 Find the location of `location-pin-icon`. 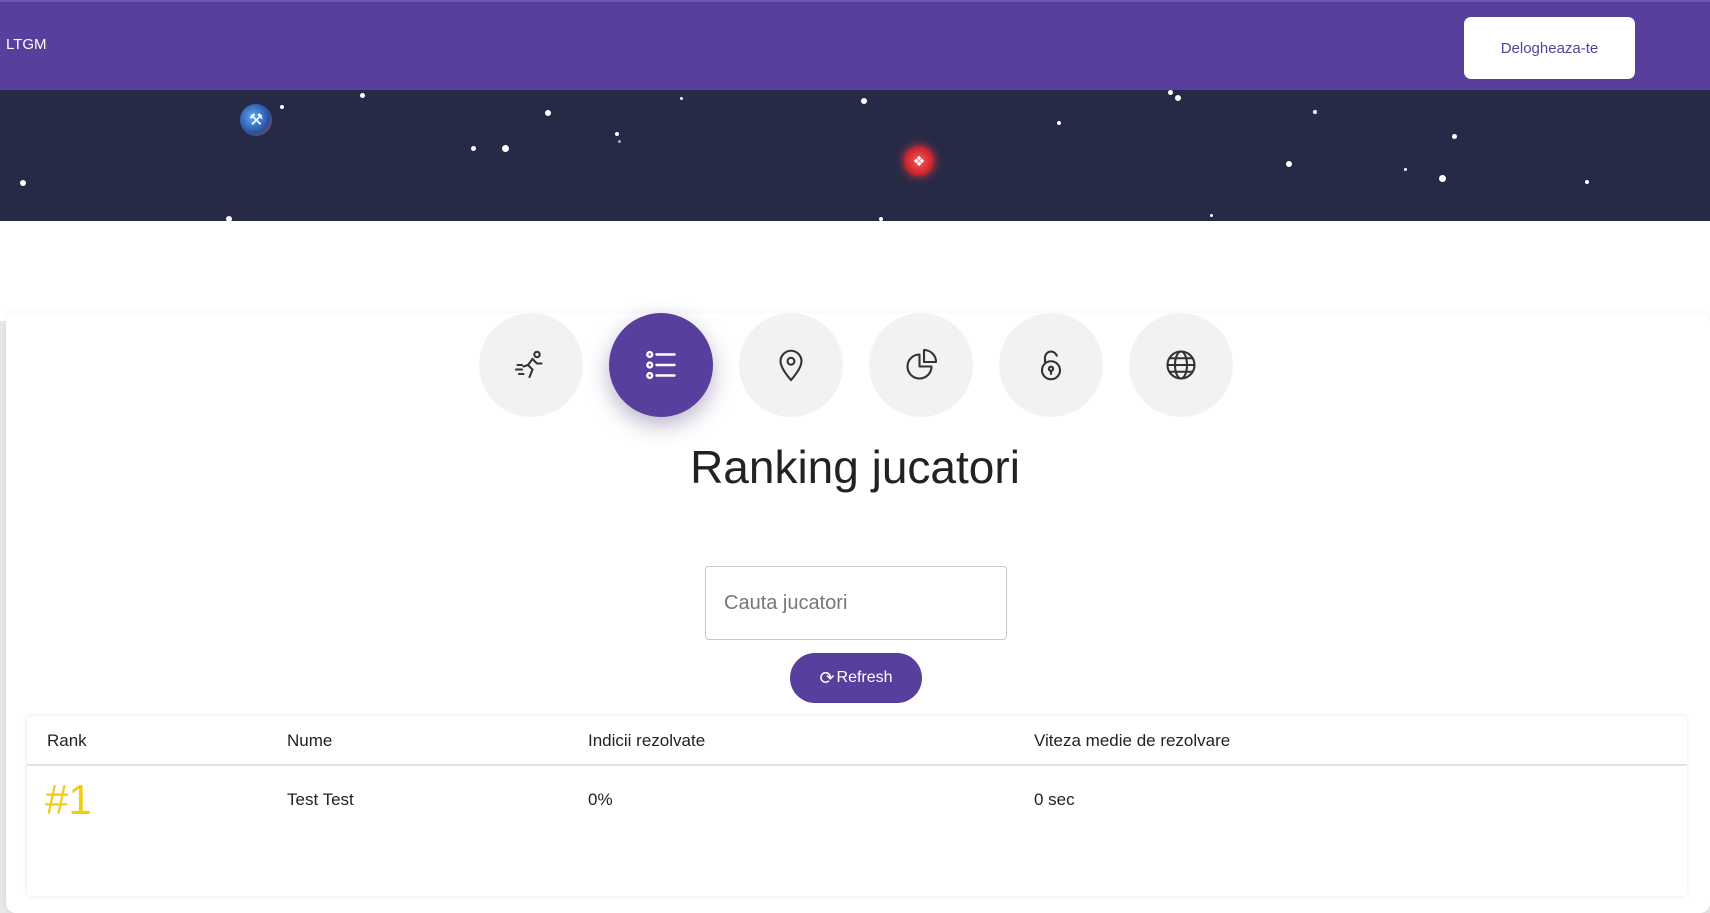

location-pin-icon is located at coordinates (791, 365).